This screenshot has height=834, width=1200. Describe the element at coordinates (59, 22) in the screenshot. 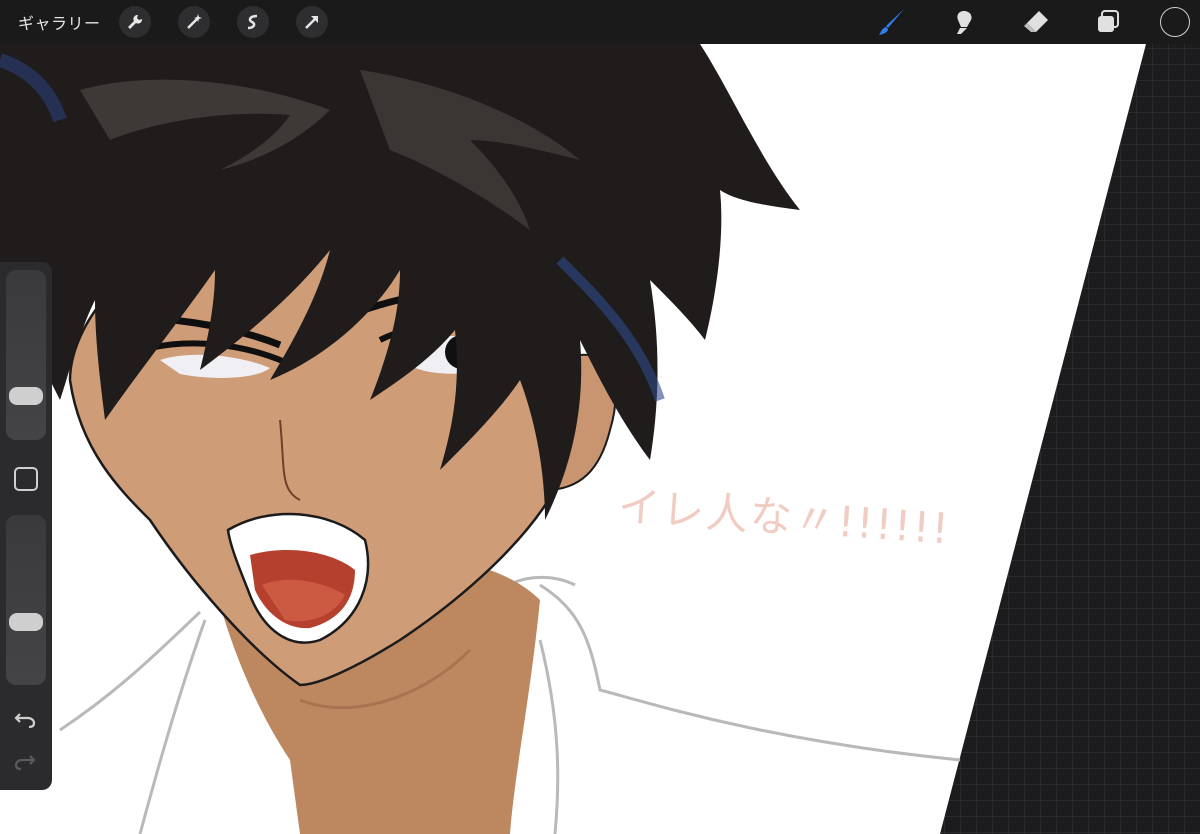

I see `gallery-button: ギャラリー` at that location.